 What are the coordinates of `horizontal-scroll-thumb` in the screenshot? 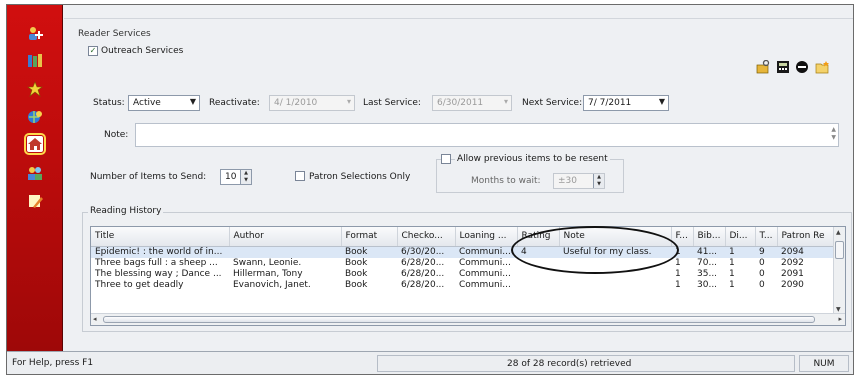 It's located at (459, 319).